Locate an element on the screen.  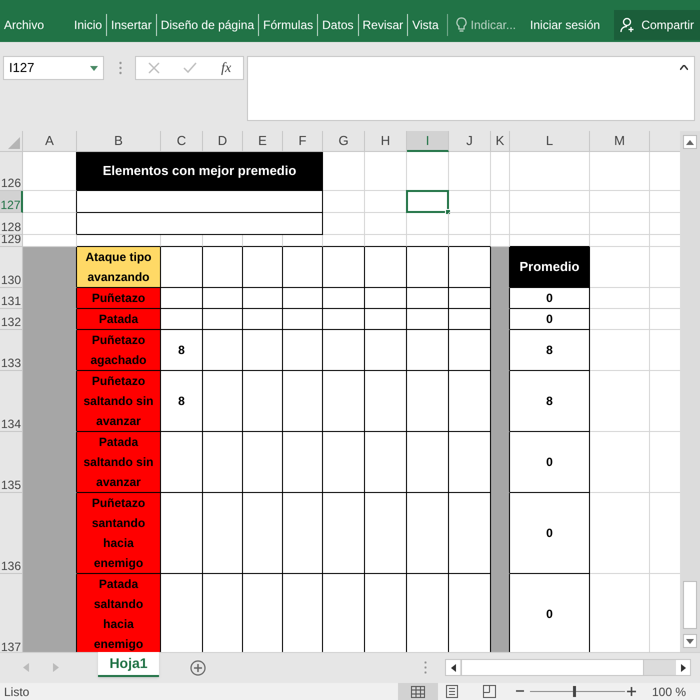
row-header: 137 is located at coordinates (11, 613).